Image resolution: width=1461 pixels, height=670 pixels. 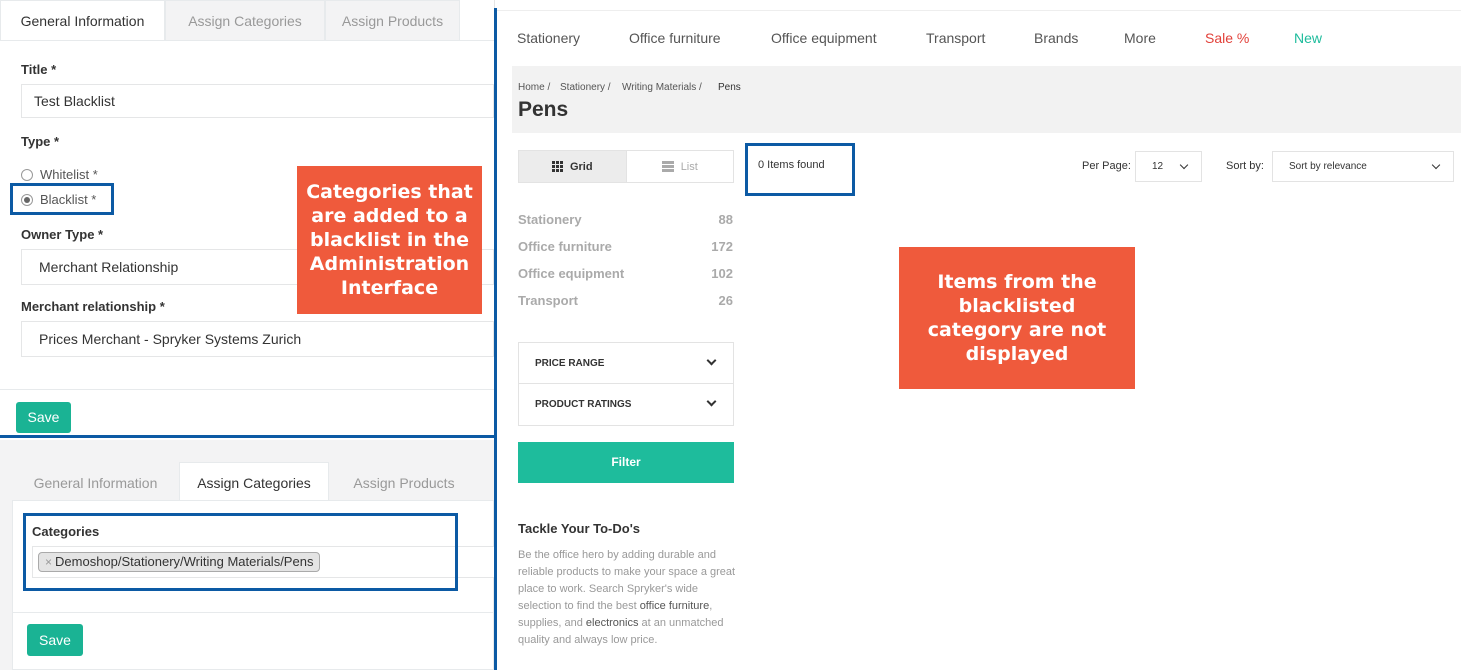 What do you see at coordinates (548, 300) in the screenshot?
I see `category-filter-transport: Transport` at bounding box center [548, 300].